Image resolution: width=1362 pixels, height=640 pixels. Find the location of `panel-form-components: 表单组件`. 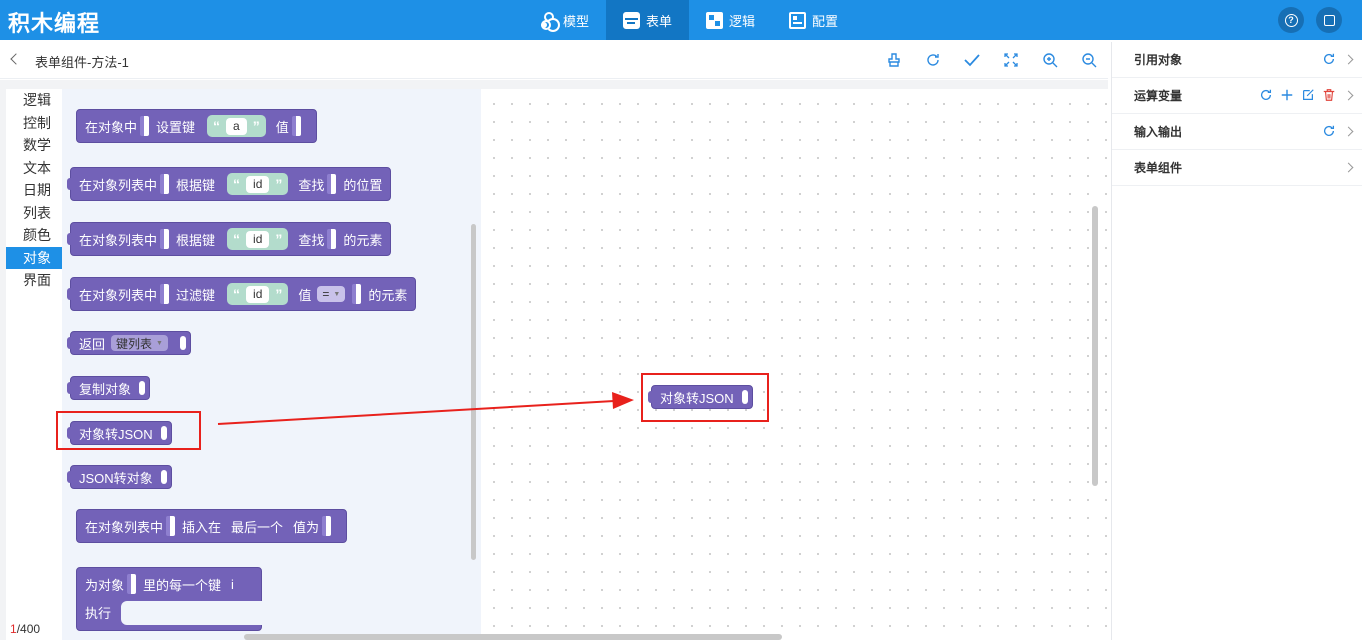

panel-form-components: 表单组件 is located at coordinates (1237, 168).